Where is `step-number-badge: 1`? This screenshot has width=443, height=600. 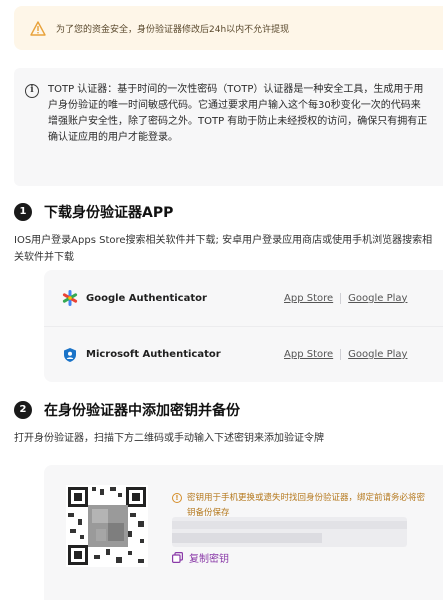
step-number-badge: 1 is located at coordinates (23, 212).